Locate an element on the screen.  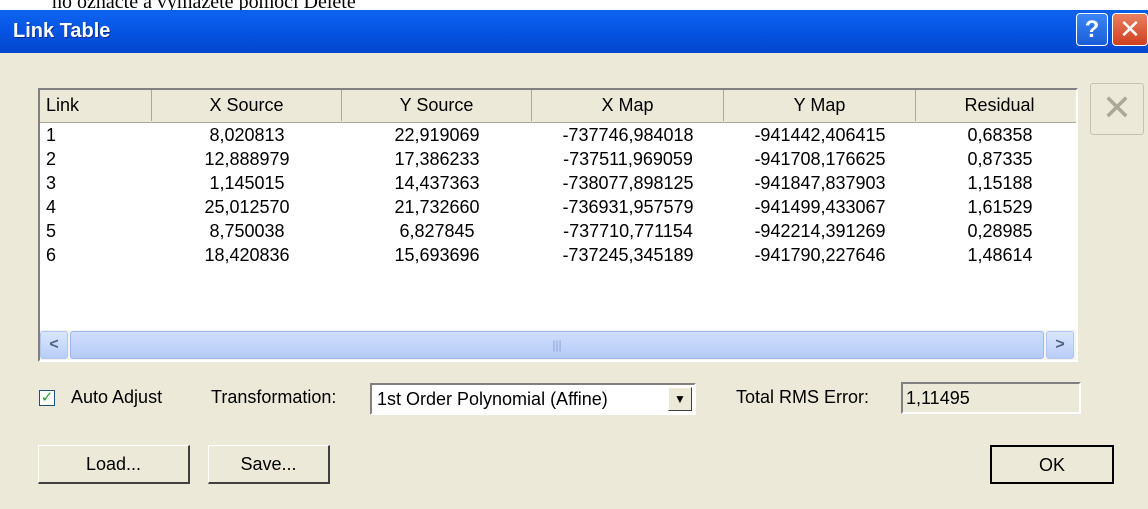
help-icon: ? is located at coordinates (1092, 29).